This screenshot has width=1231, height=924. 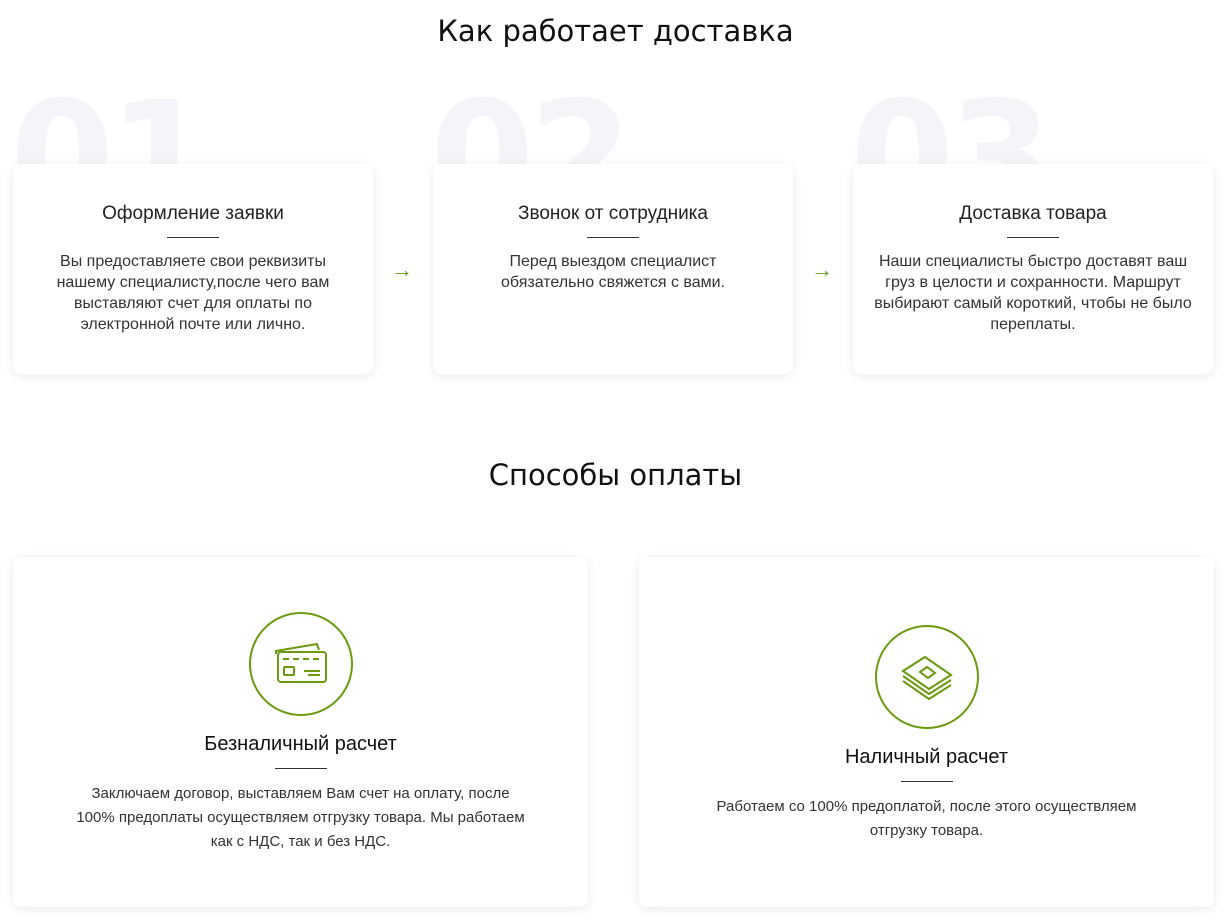 I want to click on payment-title: Наличный расчет, so click(x=926, y=757).